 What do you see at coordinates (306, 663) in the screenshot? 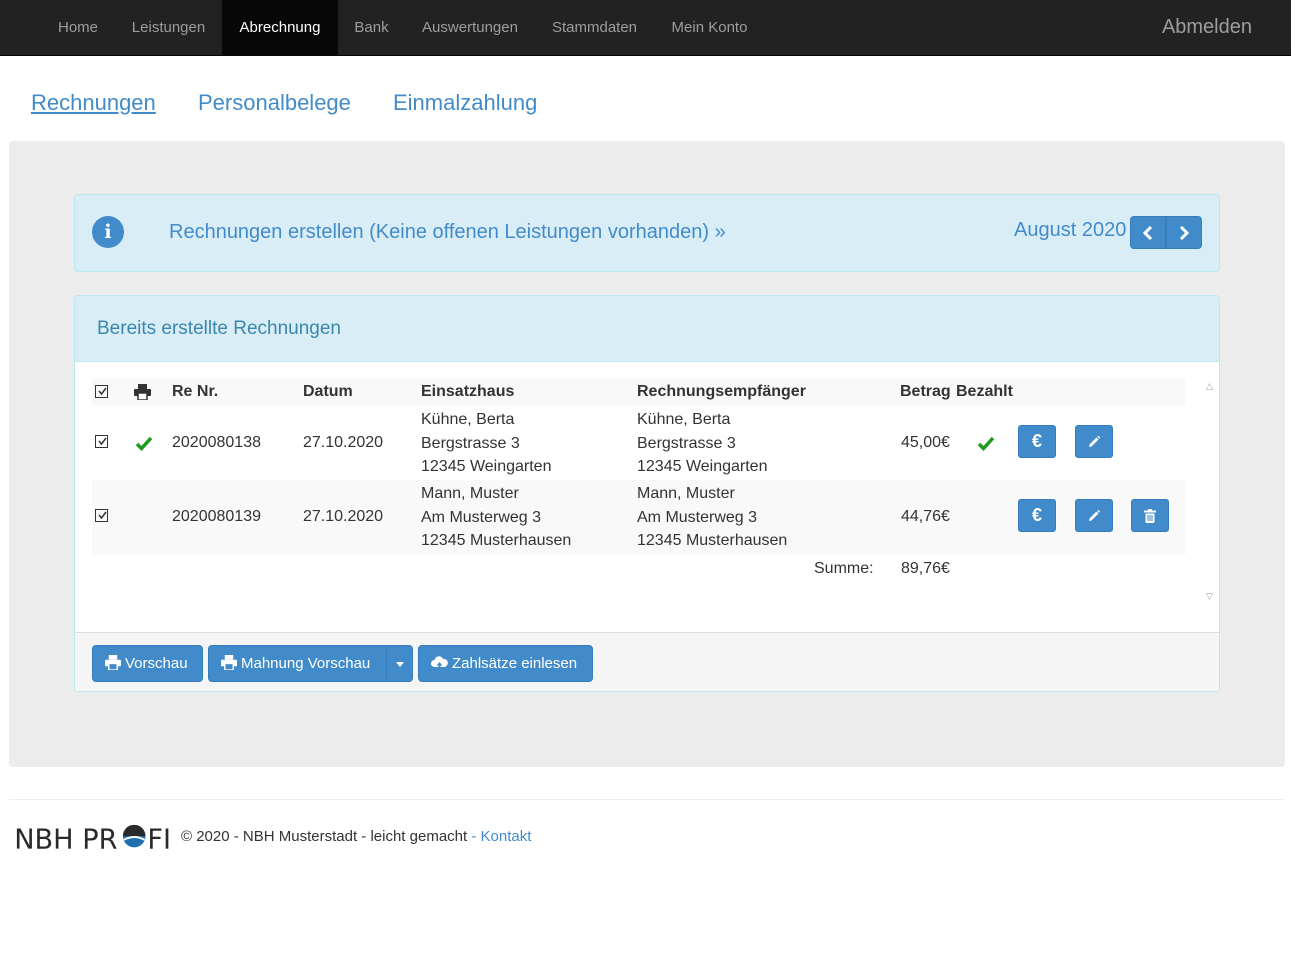
I see `dunning-preview-button-label: Mahnung Vorschau` at bounding box center [306, 663].